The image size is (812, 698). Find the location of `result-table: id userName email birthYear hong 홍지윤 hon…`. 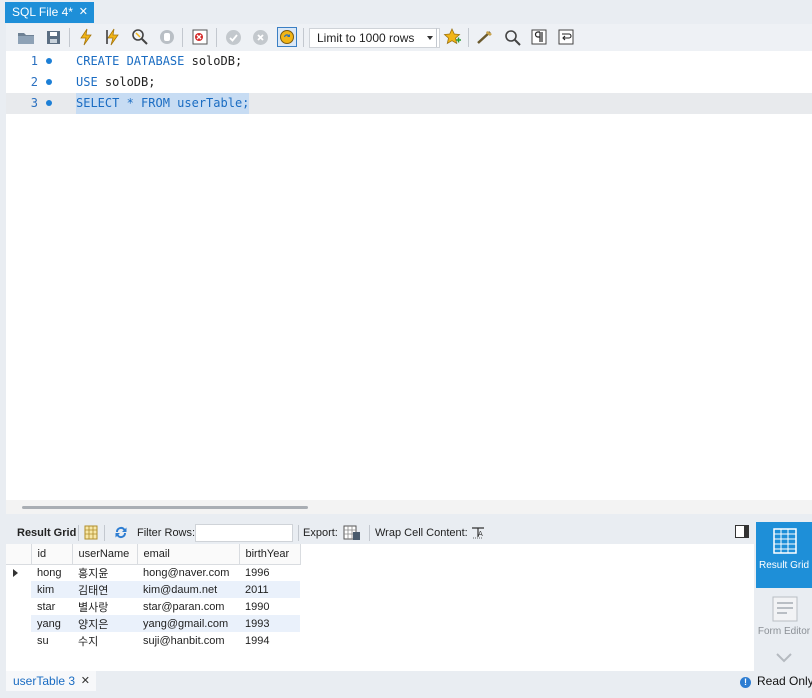

result-table: id userName email birthYear hong 홍지윤 hon… is located at coordinates (153, 596).